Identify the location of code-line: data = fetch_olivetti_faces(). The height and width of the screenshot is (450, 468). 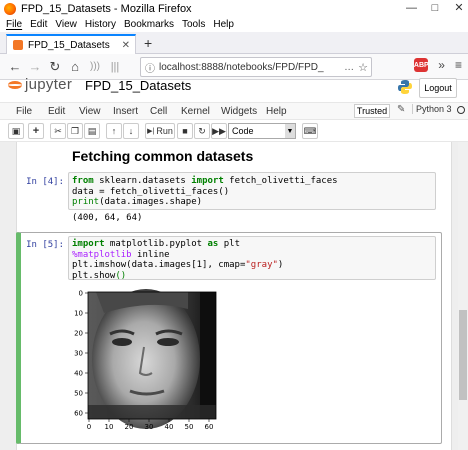
(205, 192).